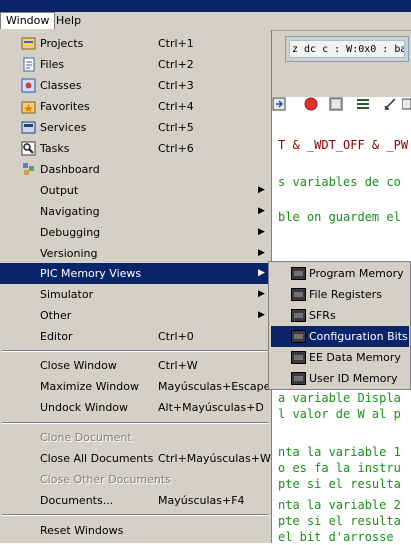 The image size is (411, 545). Describe the element at coordinates (28, 85) in the screenshot. I see `classes-icon` at that location.